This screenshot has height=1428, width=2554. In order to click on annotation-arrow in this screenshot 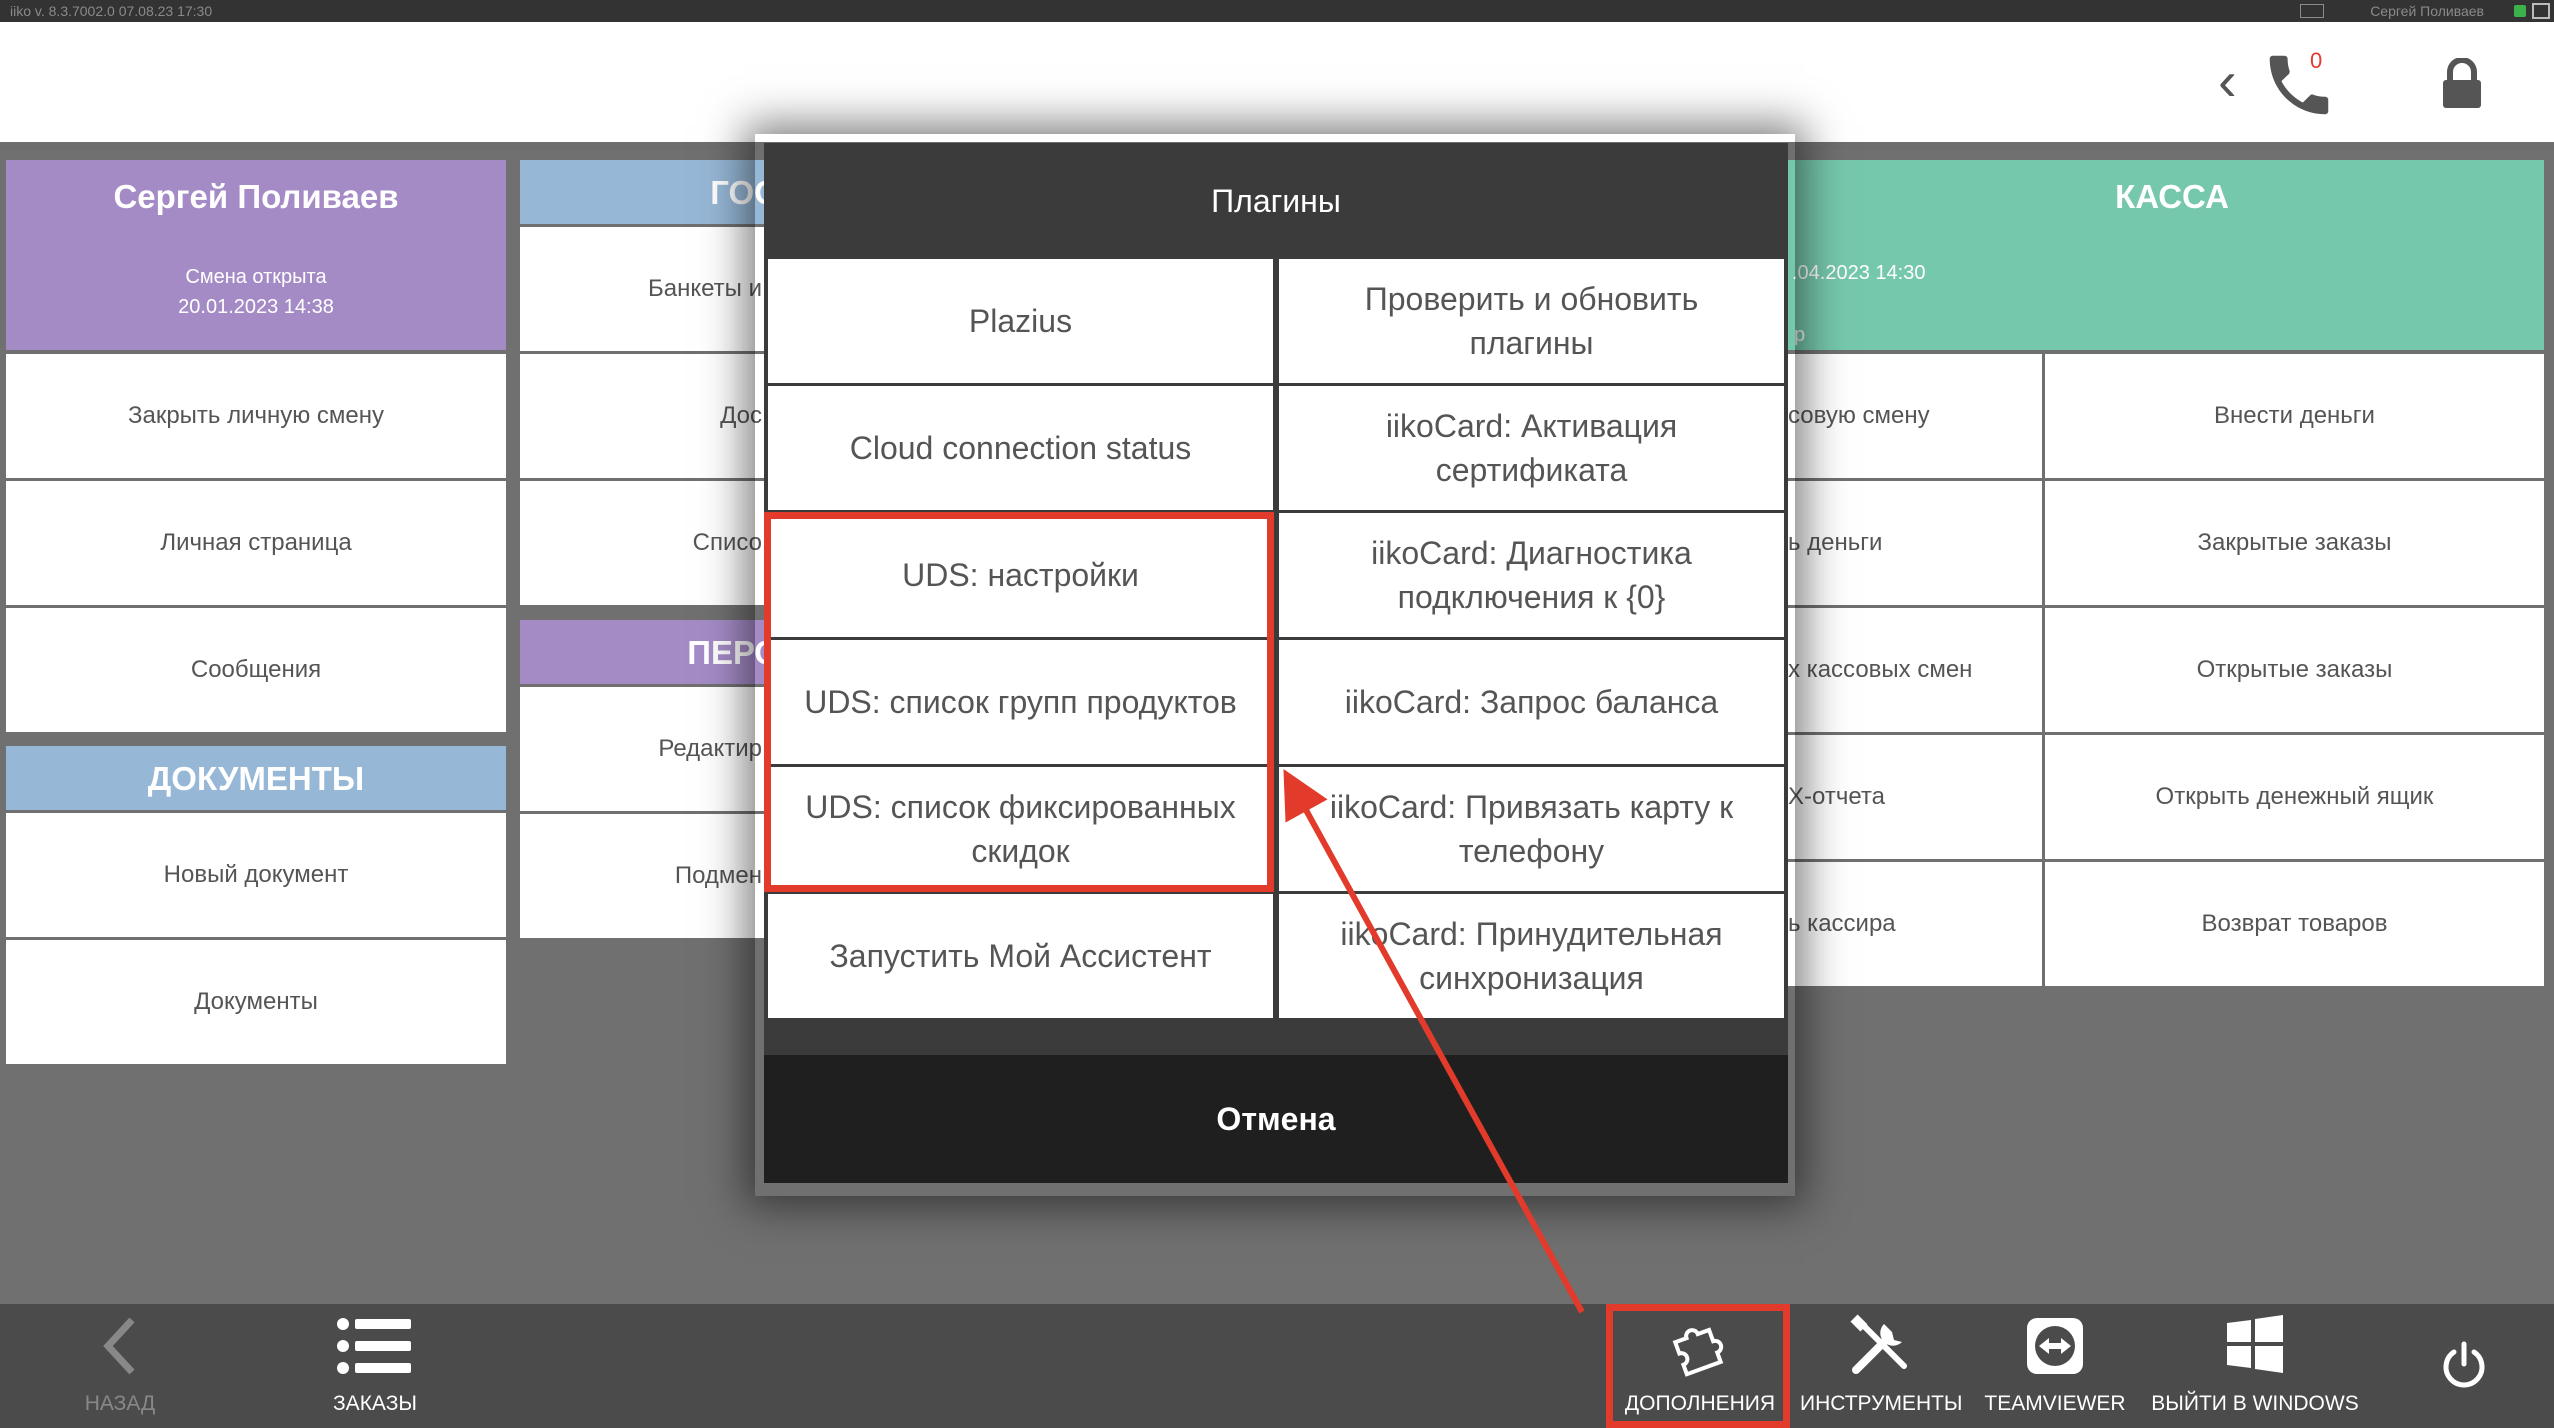, I will do `click(1434, 1041)`.